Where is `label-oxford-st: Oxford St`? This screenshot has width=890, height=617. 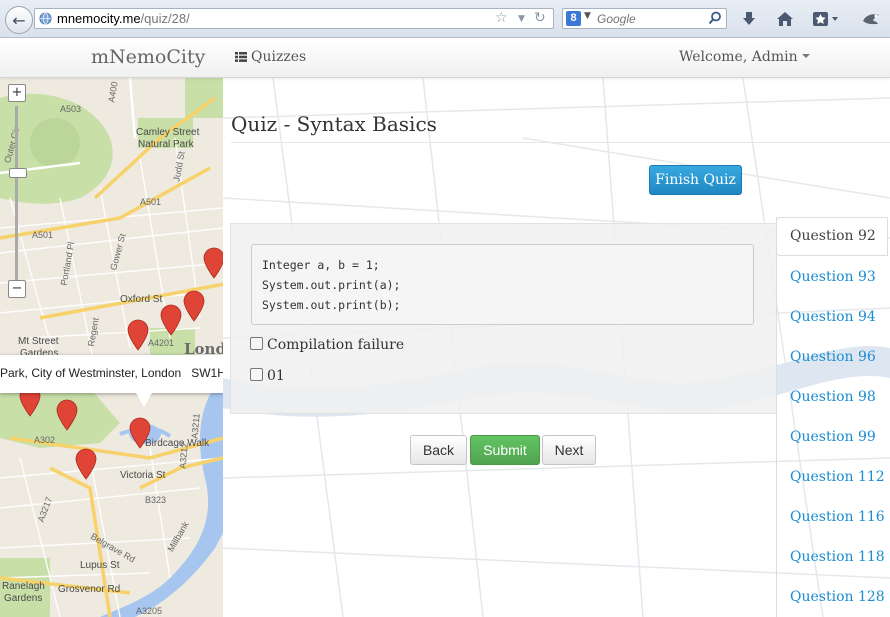
label-oxford-st: Oxford St is located at coordinates (141, 299).